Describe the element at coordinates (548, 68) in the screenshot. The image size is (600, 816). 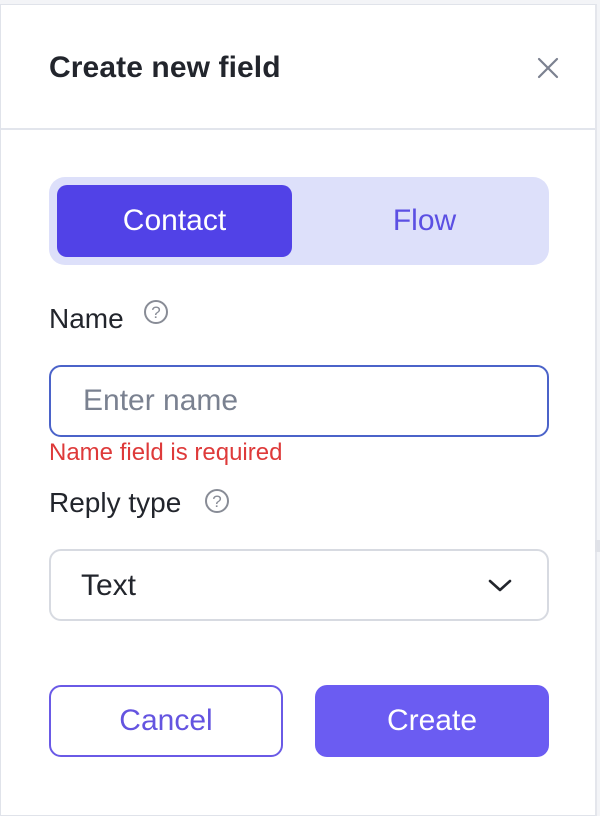
I see `close-icon` at that location.